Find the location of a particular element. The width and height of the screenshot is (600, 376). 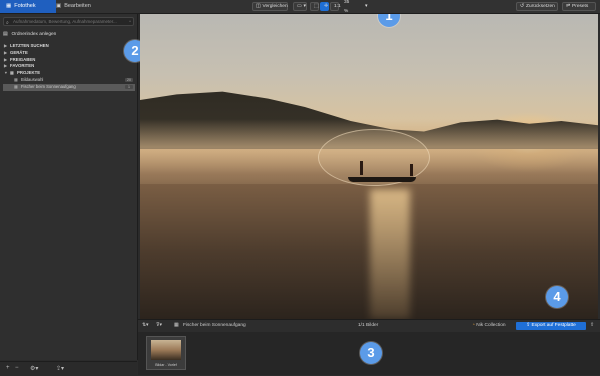

nik-collection-label: Nik Collection is located at coordinates (491, 325).